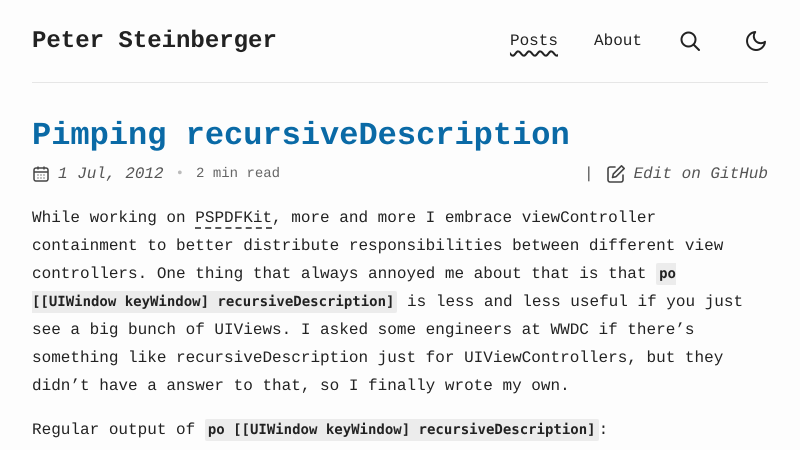 The image size is (800, 450). Describe the element at coordinates (111, 174) in the screenshot. I see `post-date: 1 Jul, 2012` at that location.